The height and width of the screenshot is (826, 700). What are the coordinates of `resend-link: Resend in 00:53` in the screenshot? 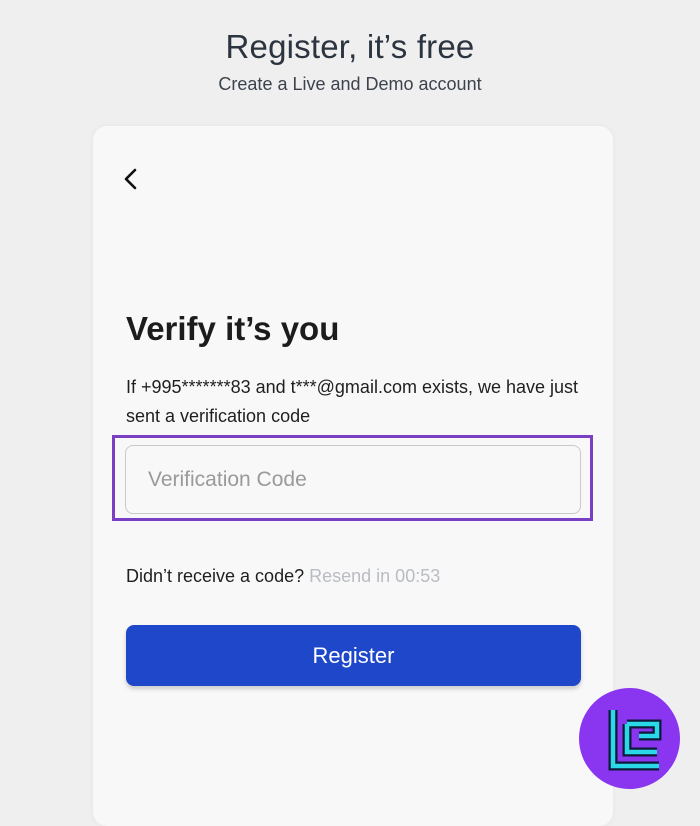 It's located at (374, 576).